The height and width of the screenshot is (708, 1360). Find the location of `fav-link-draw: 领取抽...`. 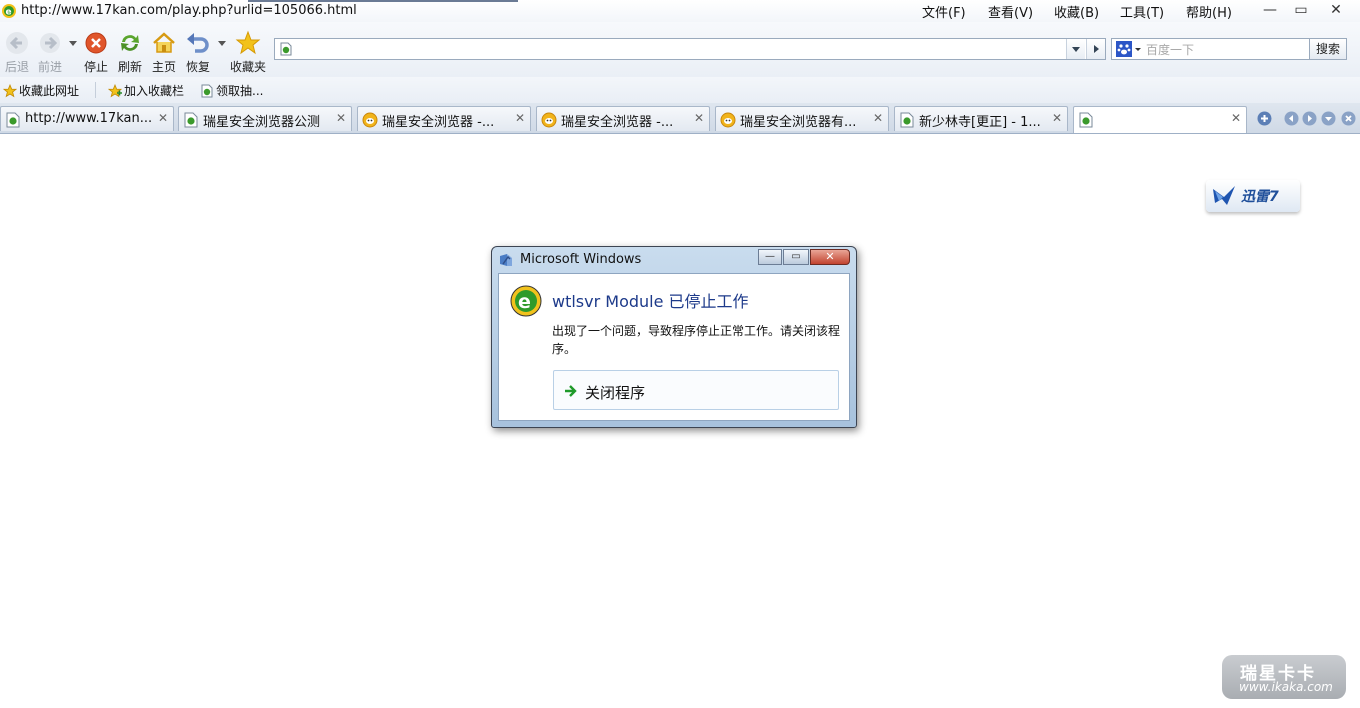

fav-link-draw: 领取抽... is located at coordinates (231, 90).